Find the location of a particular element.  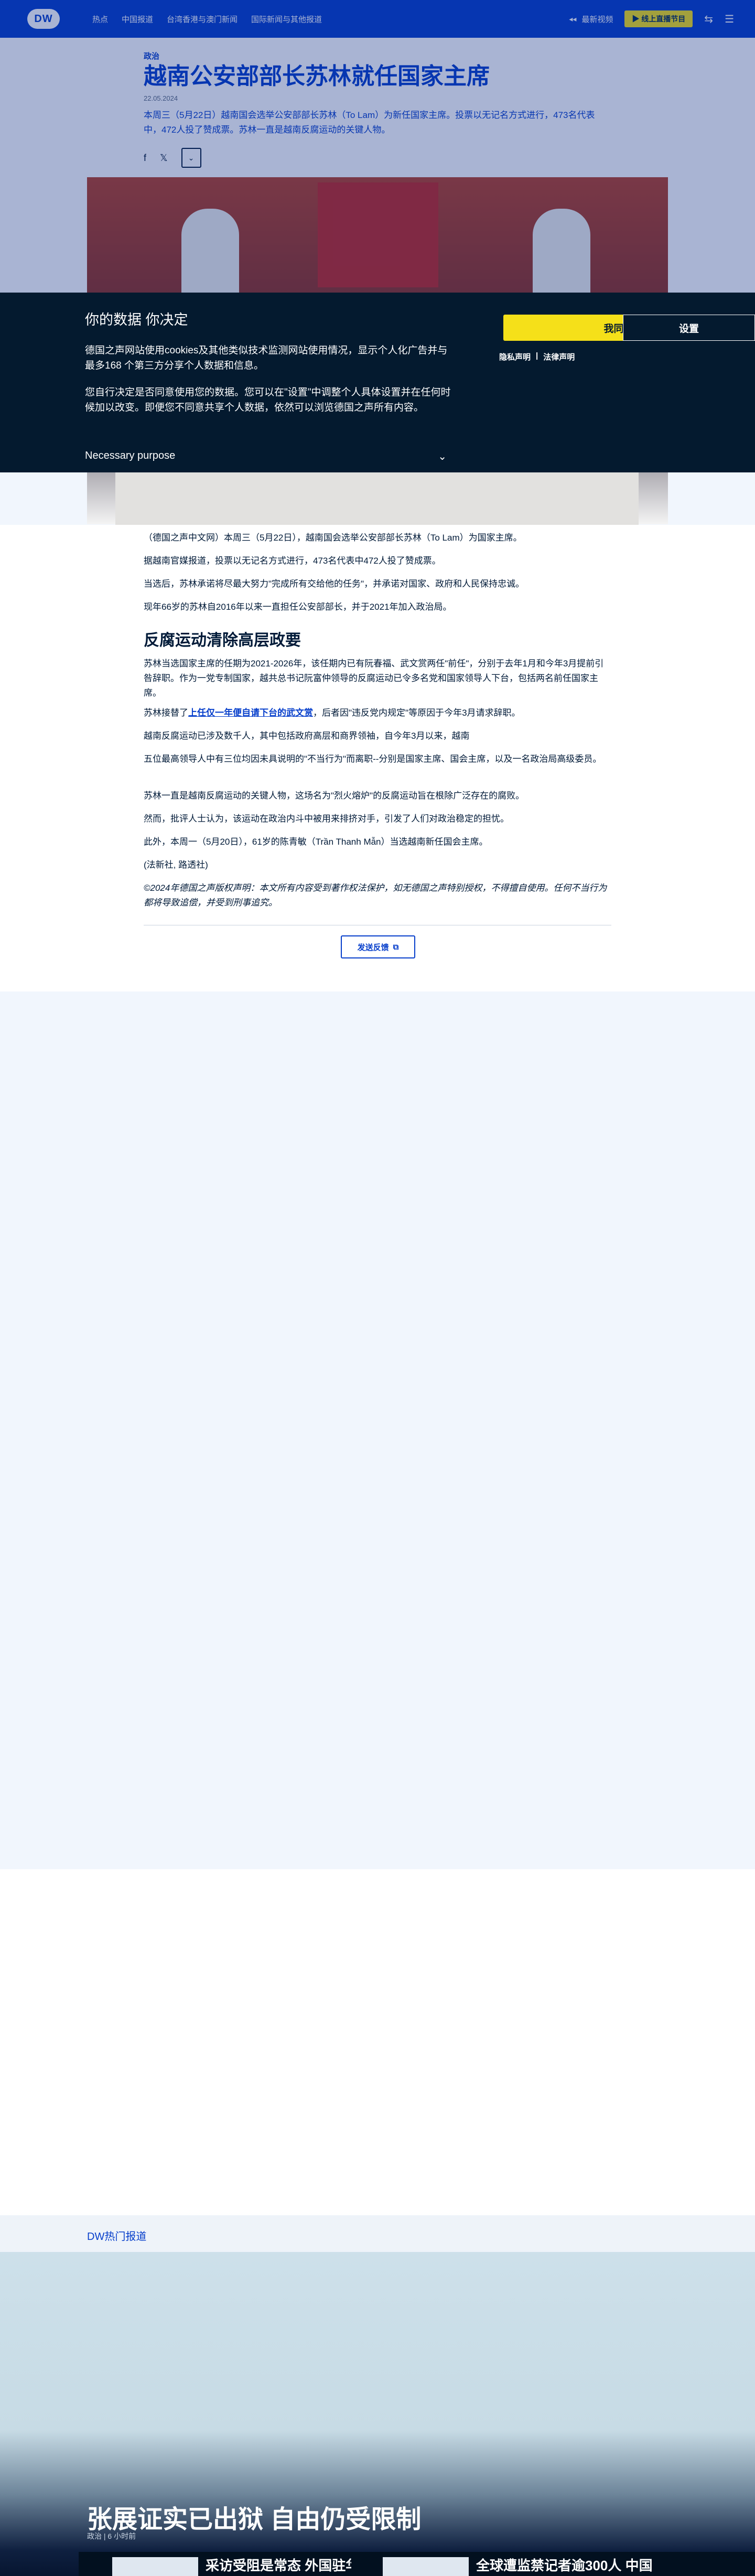

story-card: 采访受阻是常态 外国驻华记 is located at coordinates (226, 2564).